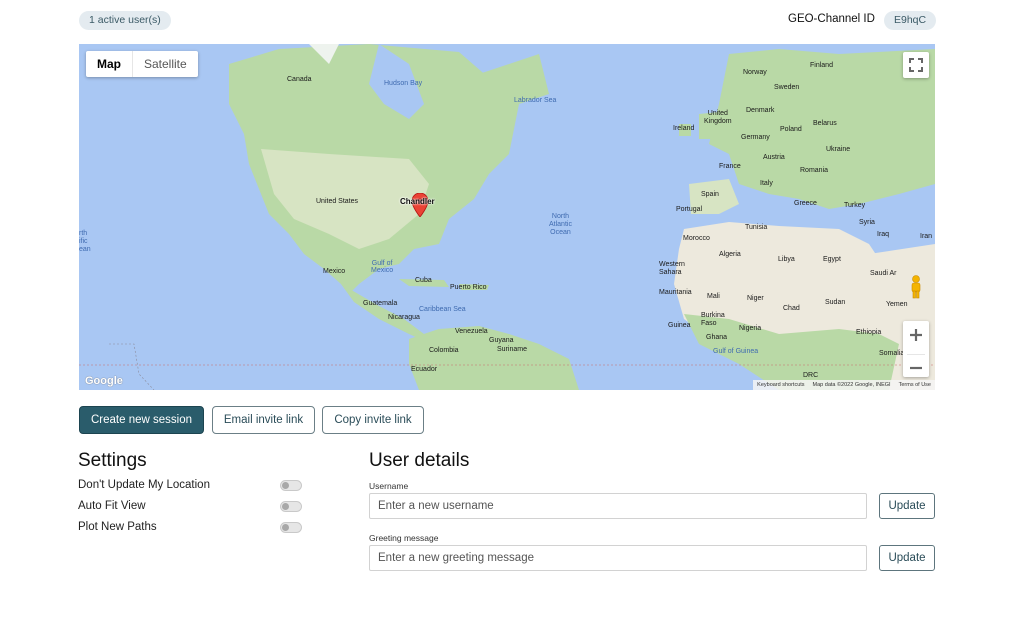  What do you see at coordinates (424, 369) in the screenshot?
I see `map-label-ecuador: Ecuador` at bounding box center [424, 369].